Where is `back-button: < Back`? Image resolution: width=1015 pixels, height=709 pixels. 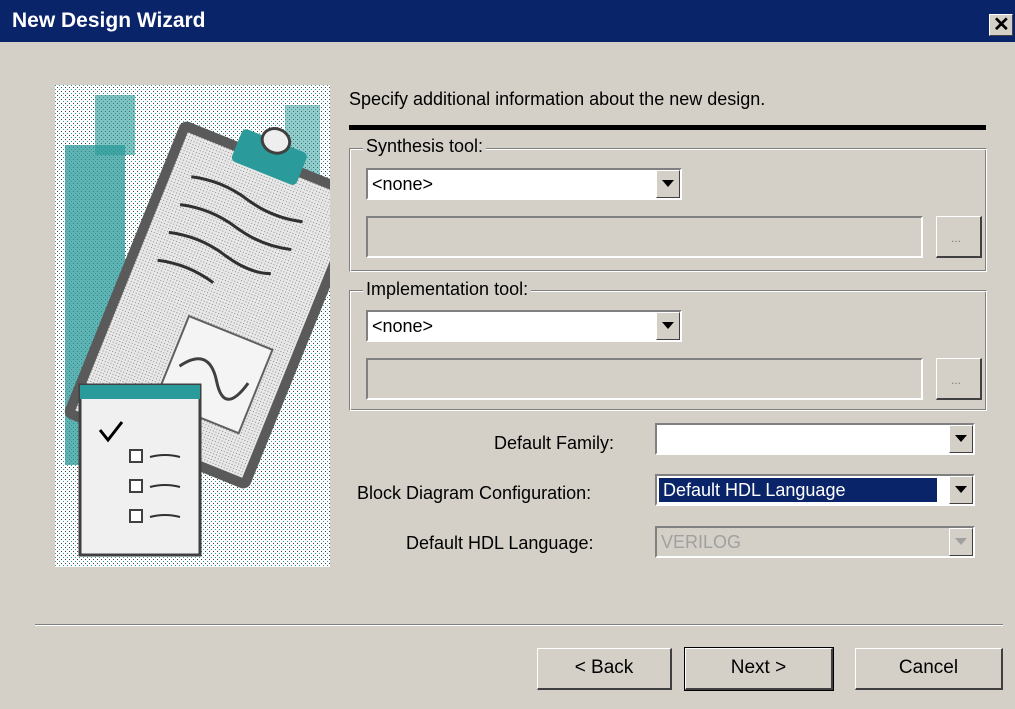
back-button: < Back is located at coordinates (604, 669).